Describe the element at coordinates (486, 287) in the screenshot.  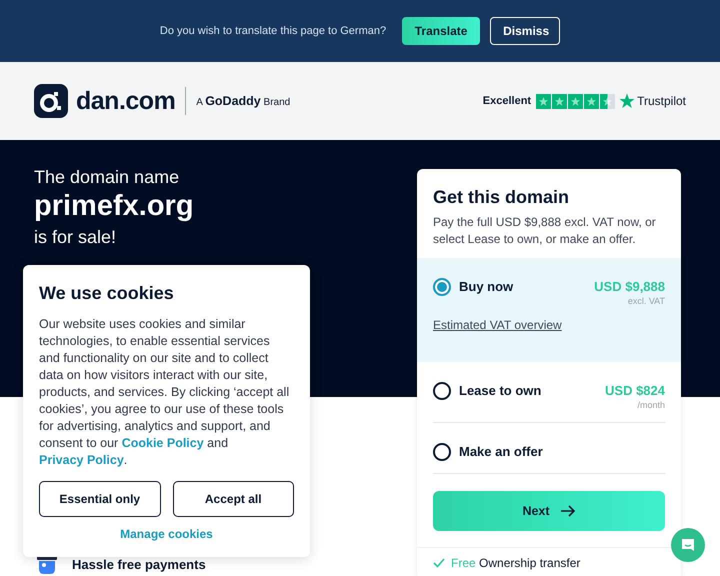
I see `option-label: Buy now` at that location.